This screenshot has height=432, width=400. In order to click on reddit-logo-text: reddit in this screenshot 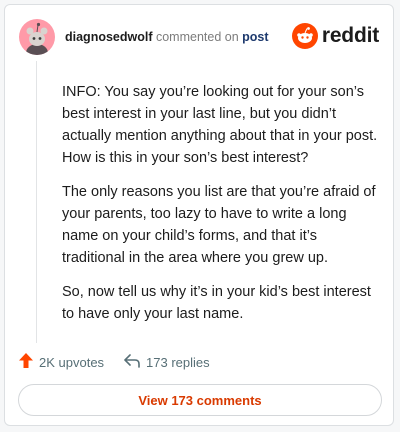, I will do `click(350, 35)`.